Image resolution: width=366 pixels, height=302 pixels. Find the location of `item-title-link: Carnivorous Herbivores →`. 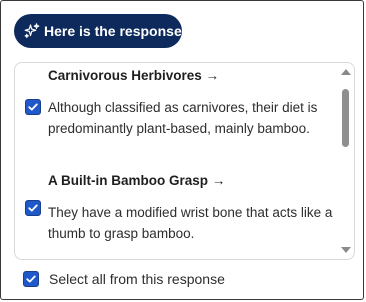

item-title-link: Carnivorous Herbivores → is located at coordinates (133, 75).